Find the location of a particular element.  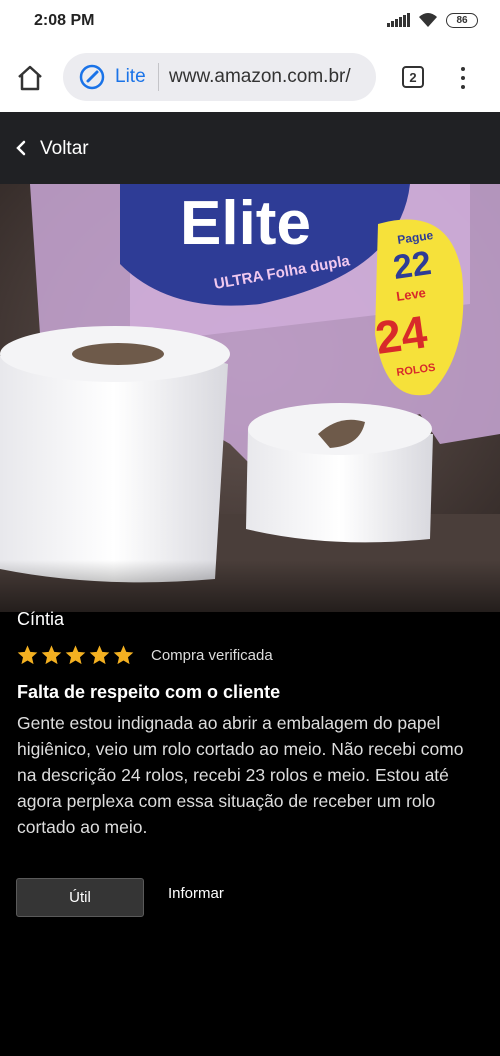

promo-22: 22 is located at coordinates (412, 265).